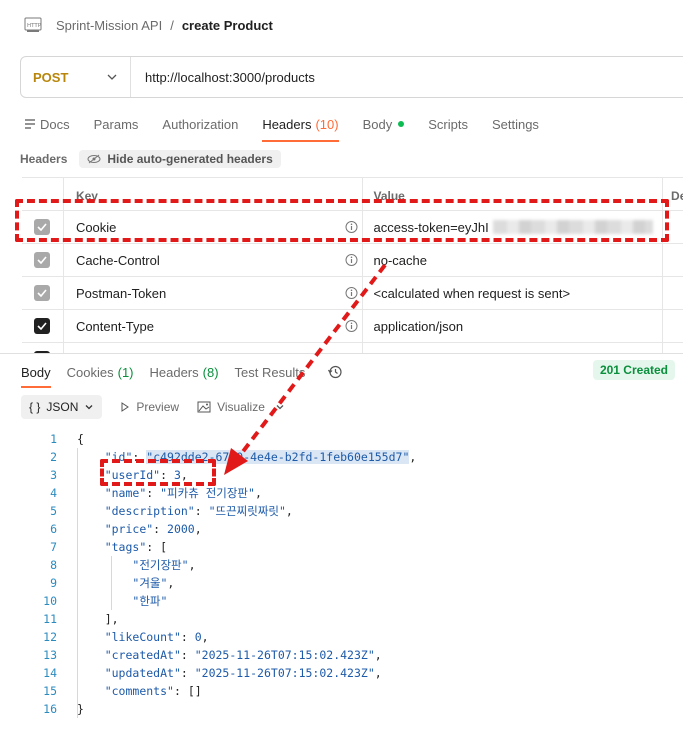 The width and height of the screenshot is (683, 756). I want to click on code-line: 1{, so click(341, 439).